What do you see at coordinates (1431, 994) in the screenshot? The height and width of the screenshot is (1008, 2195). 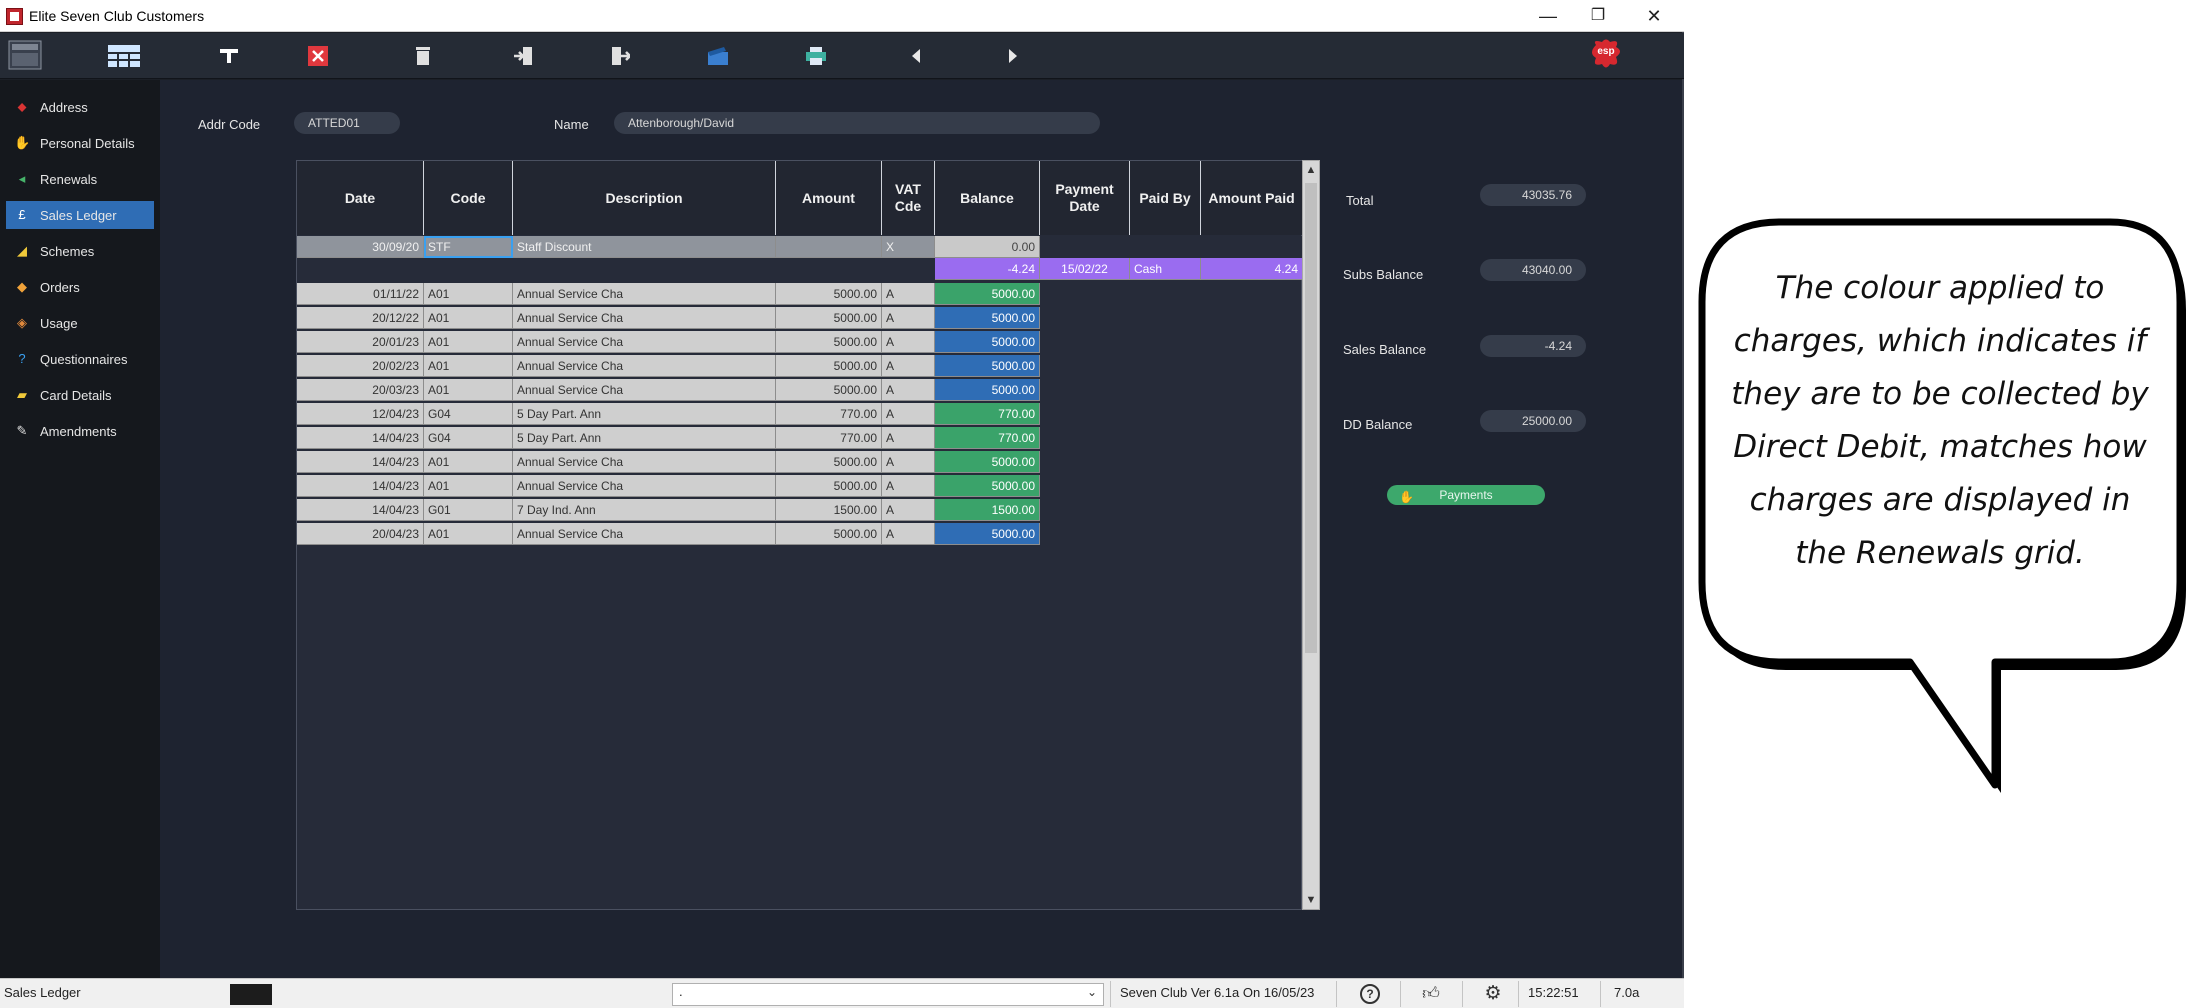 I see `thumbs-up-icon: 👍︎` at bounding box center [1431, 994].